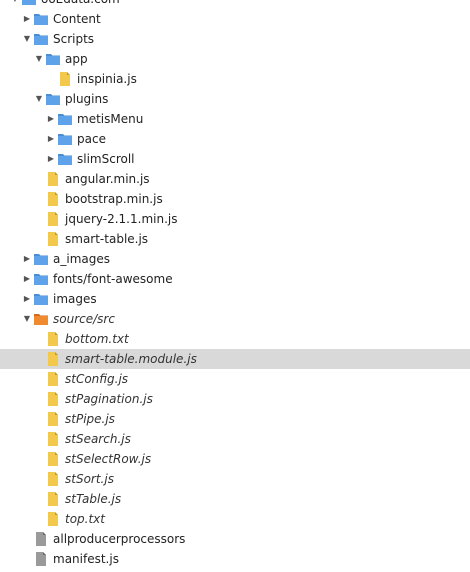 The width and height of the screenshot is (470, 572). Describe the element at coordinates (75, 299) in the screenshot. I see `tree-item-label: images` at that location.